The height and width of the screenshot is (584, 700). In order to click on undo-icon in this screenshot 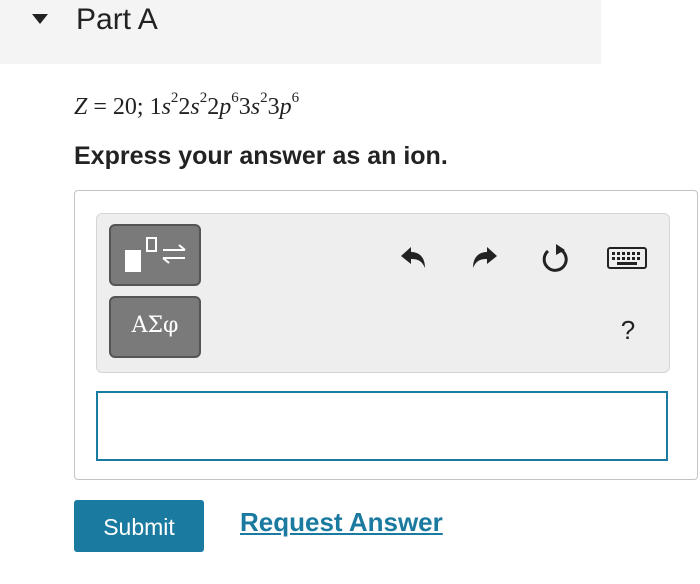, I will do `click(413, 258)`.